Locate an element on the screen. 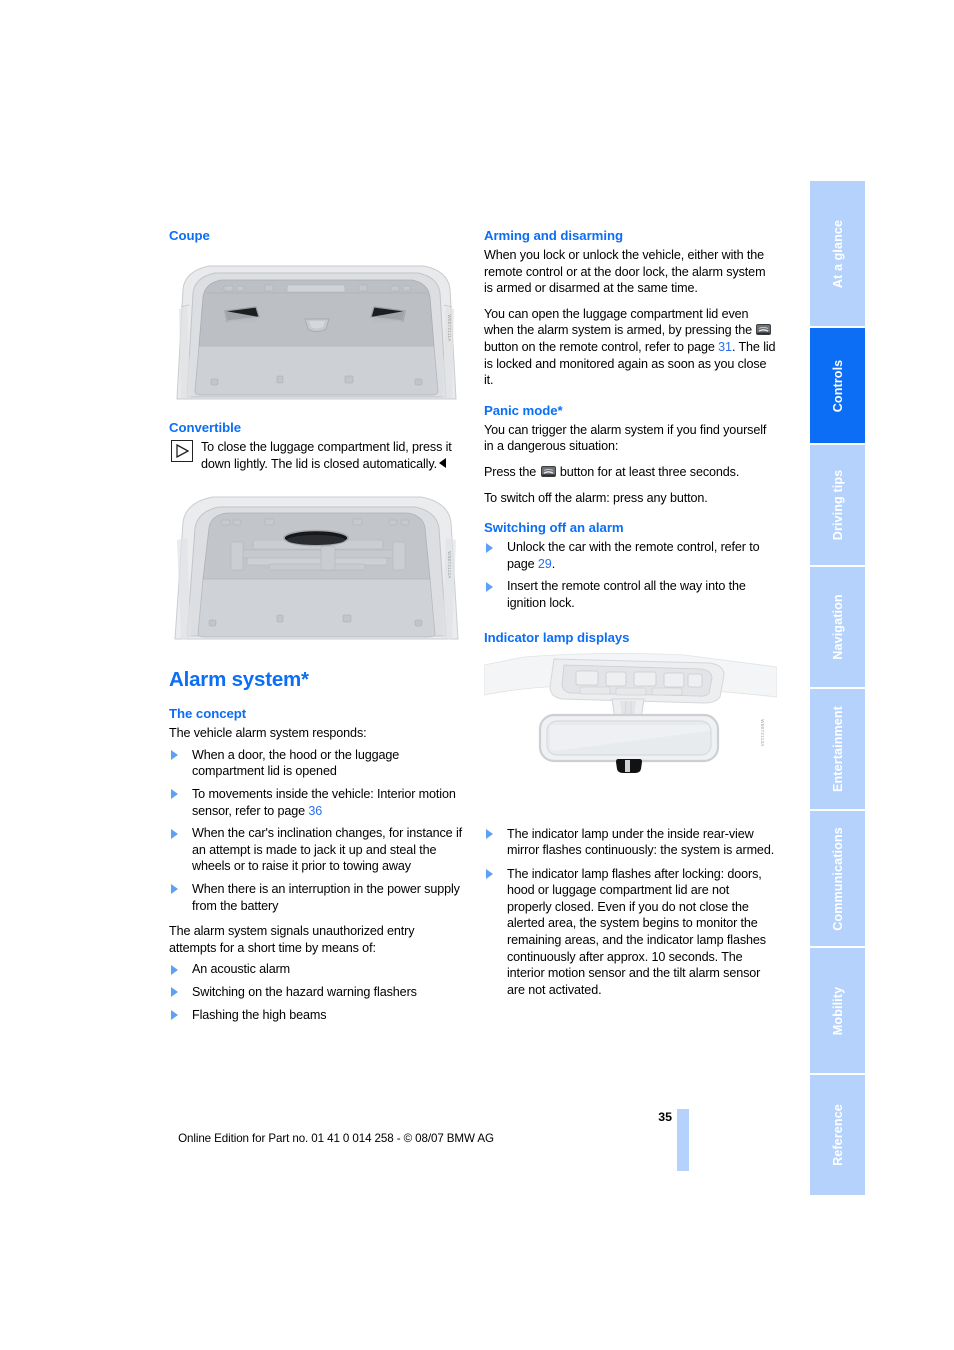 This screenshot has height=1350, width=954. list-item-text: An acoustic alarm is located at coordinates (241, 969).